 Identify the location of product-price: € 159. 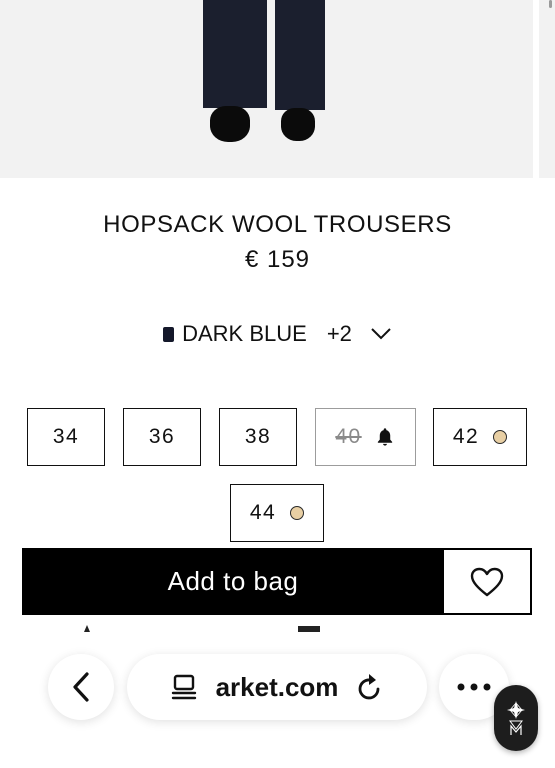
(277, 259).